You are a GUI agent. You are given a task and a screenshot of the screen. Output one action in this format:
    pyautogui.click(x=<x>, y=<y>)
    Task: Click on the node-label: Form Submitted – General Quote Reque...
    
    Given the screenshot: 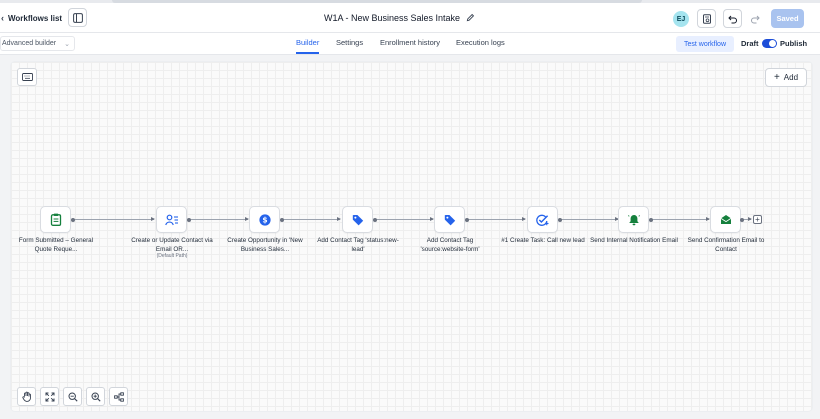 What is the action you would take?
    pyautogui.click(x=56, y=245)
    